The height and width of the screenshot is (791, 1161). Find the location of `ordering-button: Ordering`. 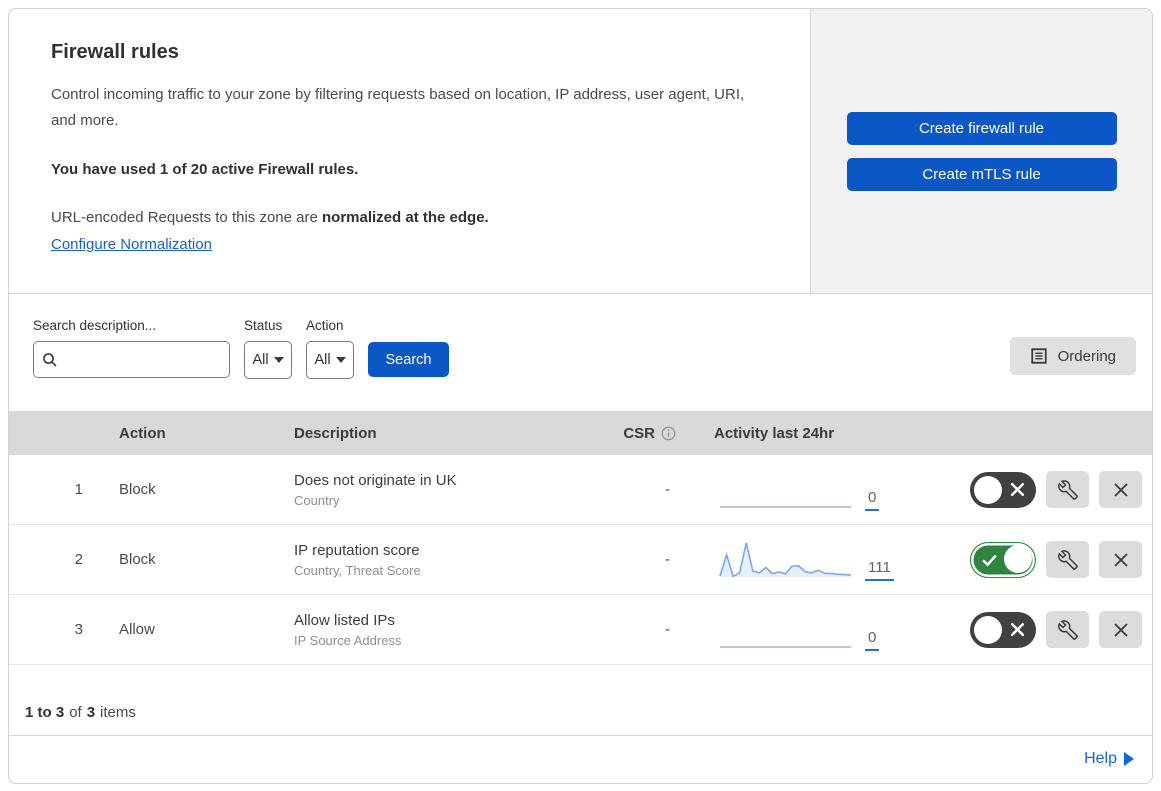

ordering-button: Ordering is located at coordinates (1072, 356).